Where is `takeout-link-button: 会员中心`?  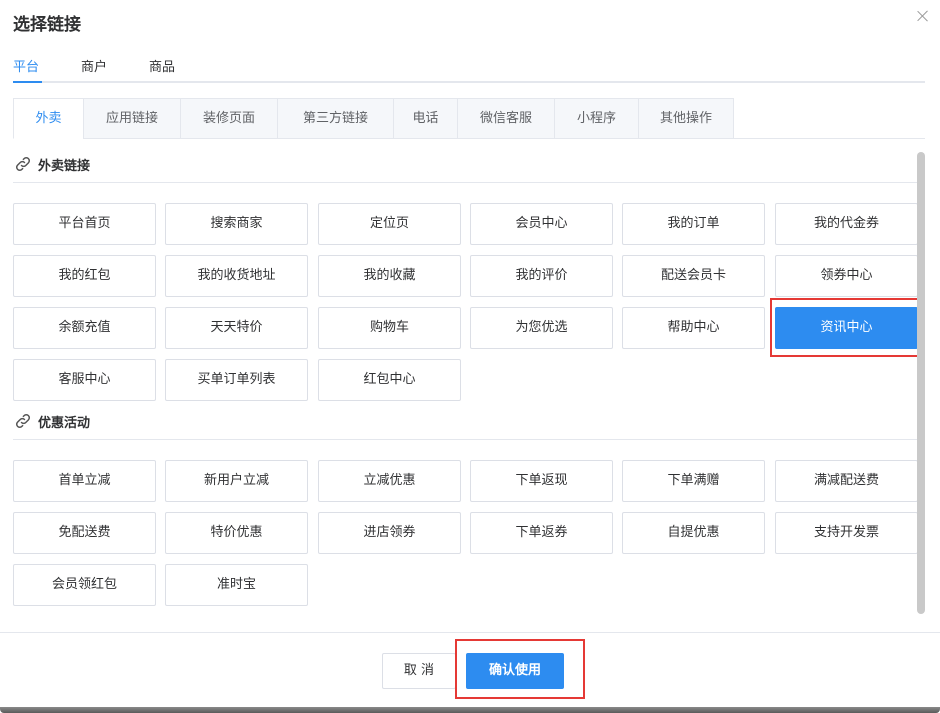 takeout-link-button: 会员中心 is located at coordinates (541, 224).